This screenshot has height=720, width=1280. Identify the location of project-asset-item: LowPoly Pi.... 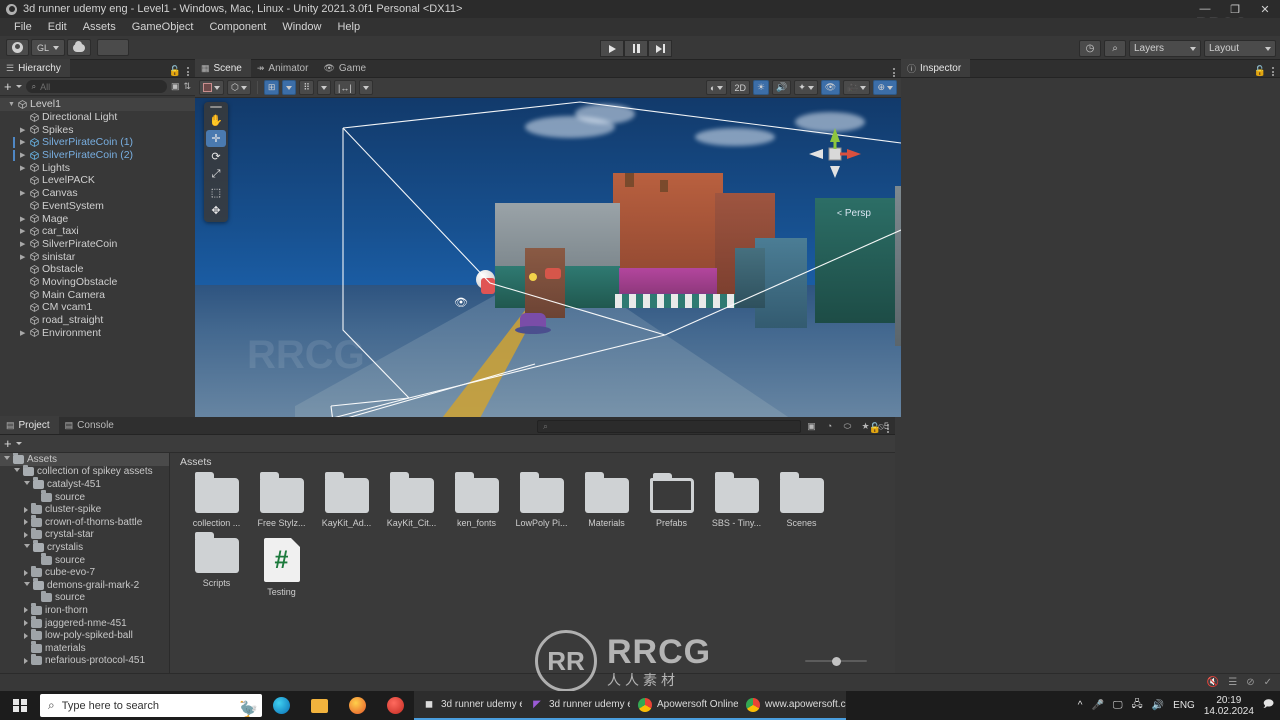
(541, 500).